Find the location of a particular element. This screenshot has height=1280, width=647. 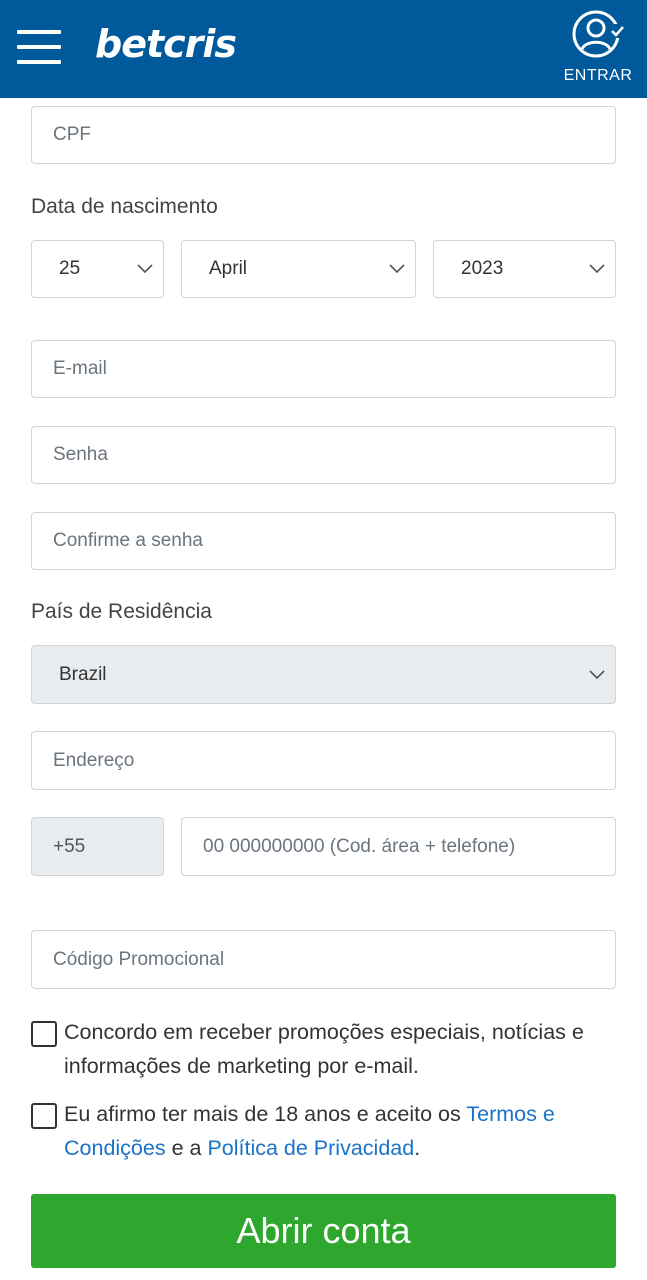

open-account-button: Abrir conta is located at coordinates (323, 1231).